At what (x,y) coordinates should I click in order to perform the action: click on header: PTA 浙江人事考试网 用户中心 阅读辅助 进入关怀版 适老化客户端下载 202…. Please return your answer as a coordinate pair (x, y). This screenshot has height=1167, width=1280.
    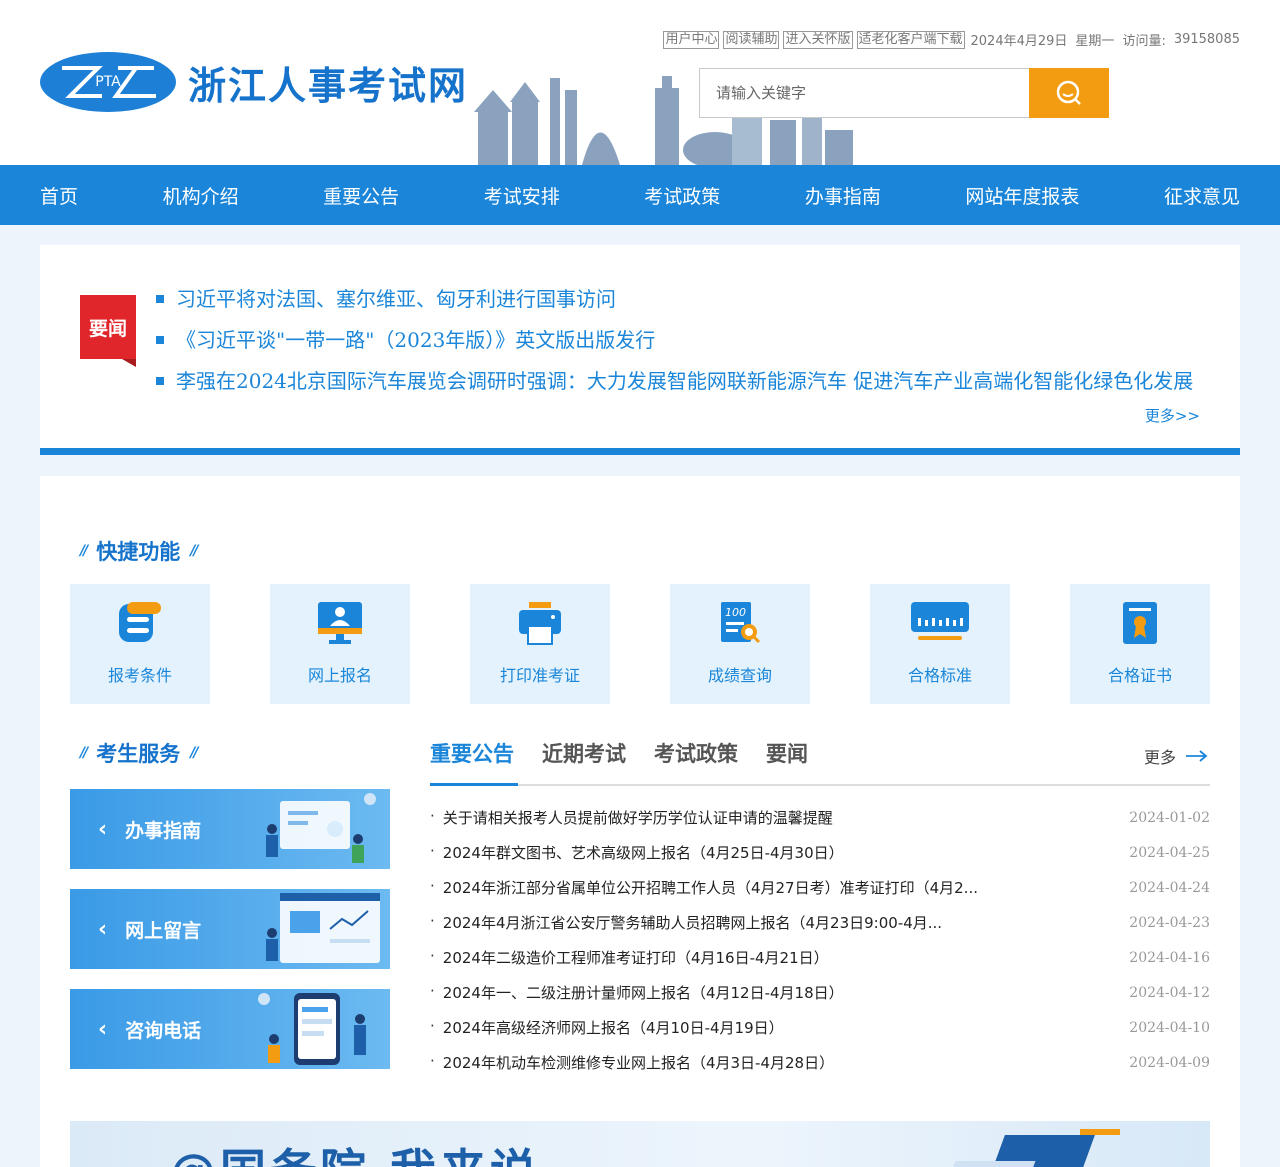
    Looking at the image, I should click on (640, 82).